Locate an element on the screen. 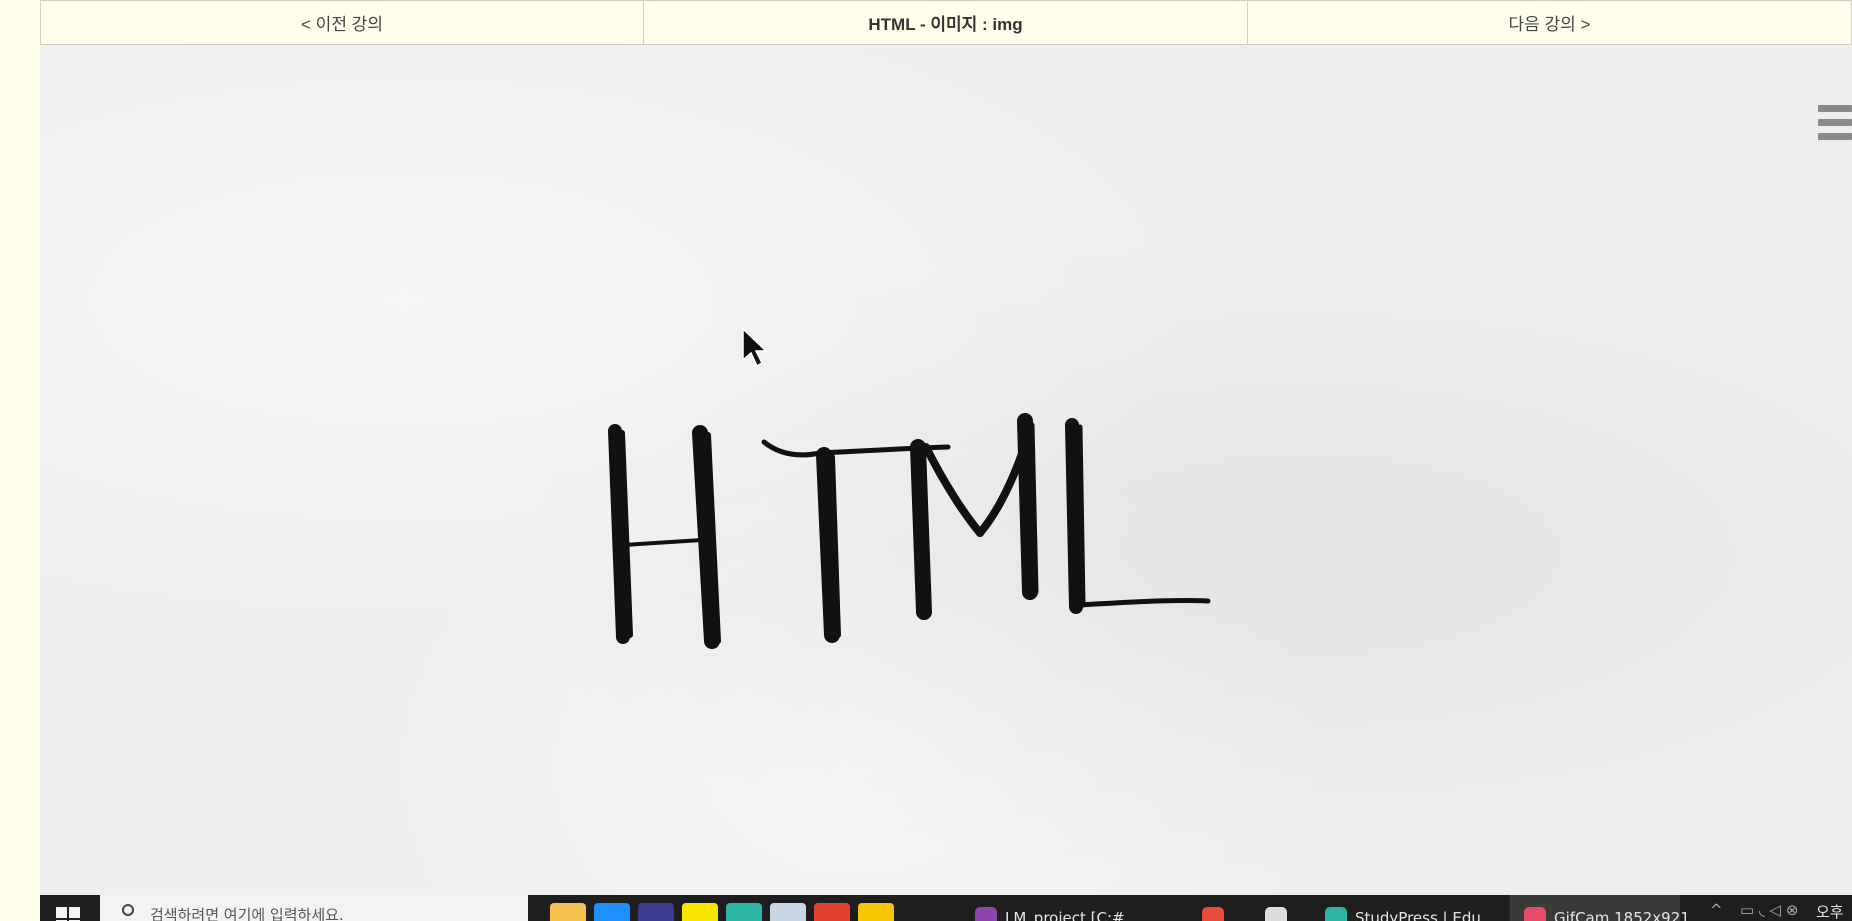 The width and height of the screenshot is (1852, 921). chrome-icon is located at coordinates (832, 912).